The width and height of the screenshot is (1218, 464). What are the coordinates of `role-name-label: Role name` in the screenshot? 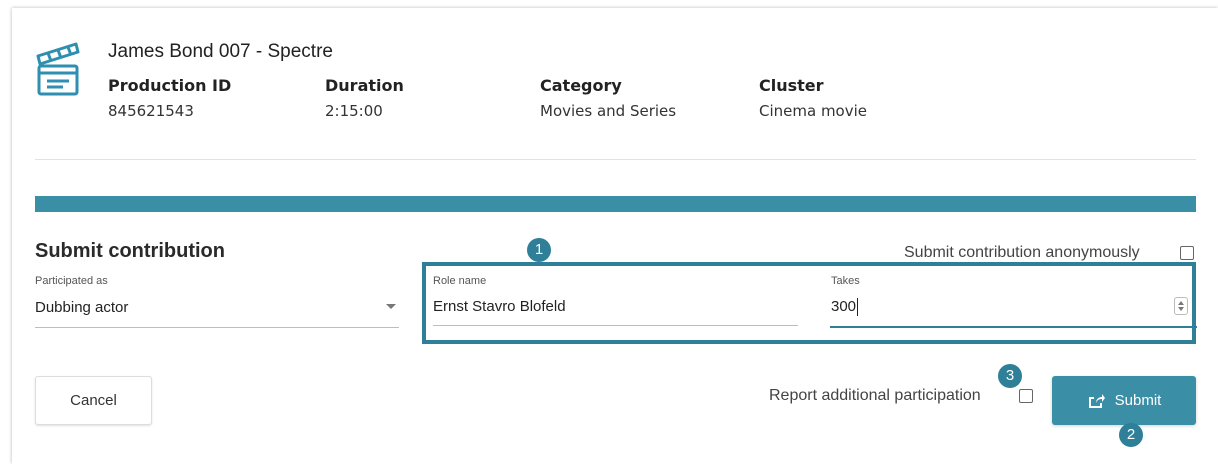 It's located at (460, 281).